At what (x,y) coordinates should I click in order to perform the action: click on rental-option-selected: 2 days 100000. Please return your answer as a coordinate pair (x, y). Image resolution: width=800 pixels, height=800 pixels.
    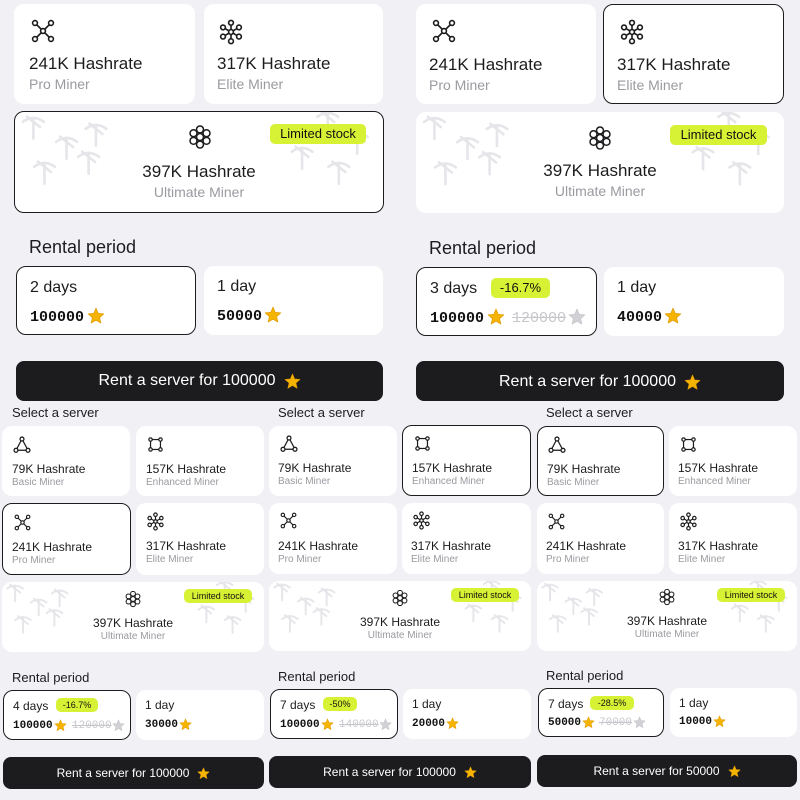
    Looking at the image, I should click on (106, 300).